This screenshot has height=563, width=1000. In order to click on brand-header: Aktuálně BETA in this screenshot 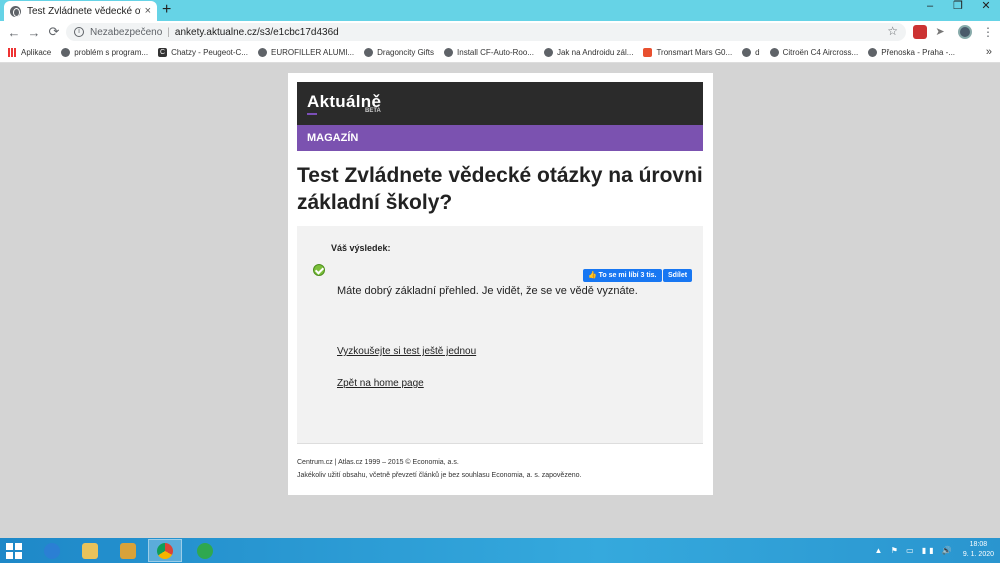, I will do `click(500, 103)`.